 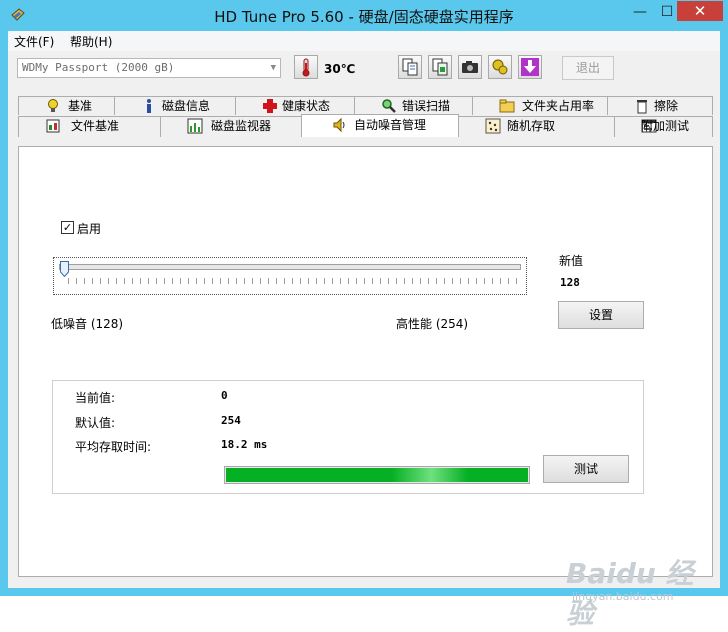 I want to click on tab-label: 附加测试, so click(x=665, y=126).